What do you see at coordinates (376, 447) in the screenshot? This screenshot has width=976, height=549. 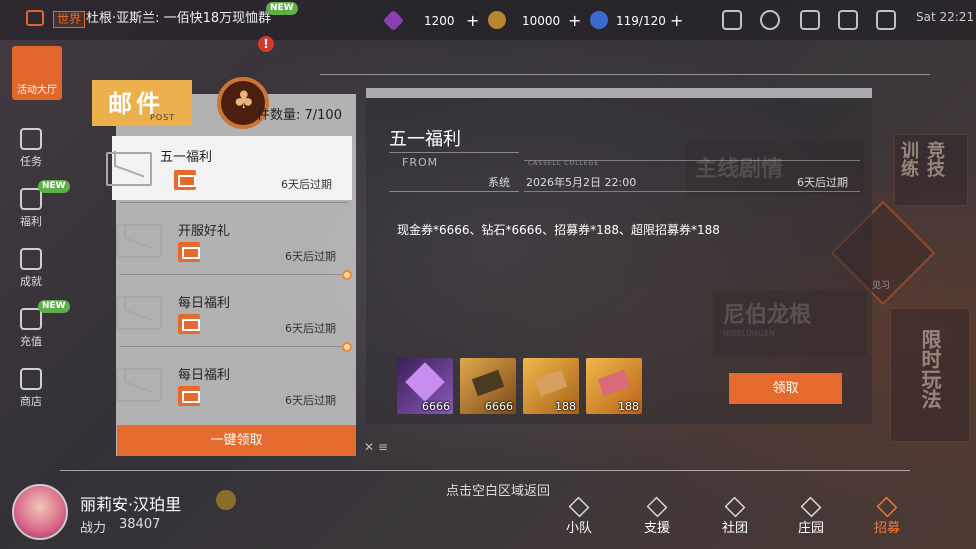 I see `close-icon: ✕ ≡` at bounding box center [376, 447].